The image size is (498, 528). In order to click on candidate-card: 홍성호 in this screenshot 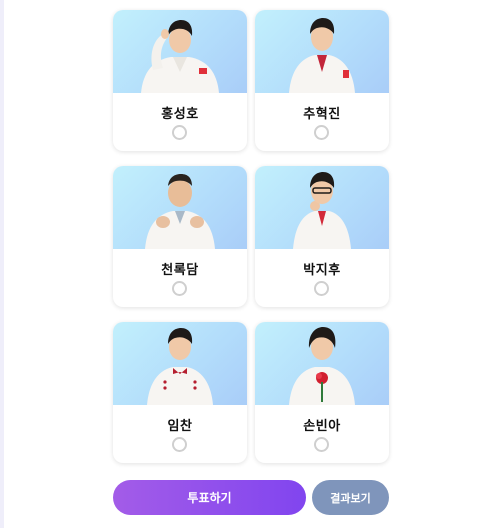, I will do `click(180, 80)`.